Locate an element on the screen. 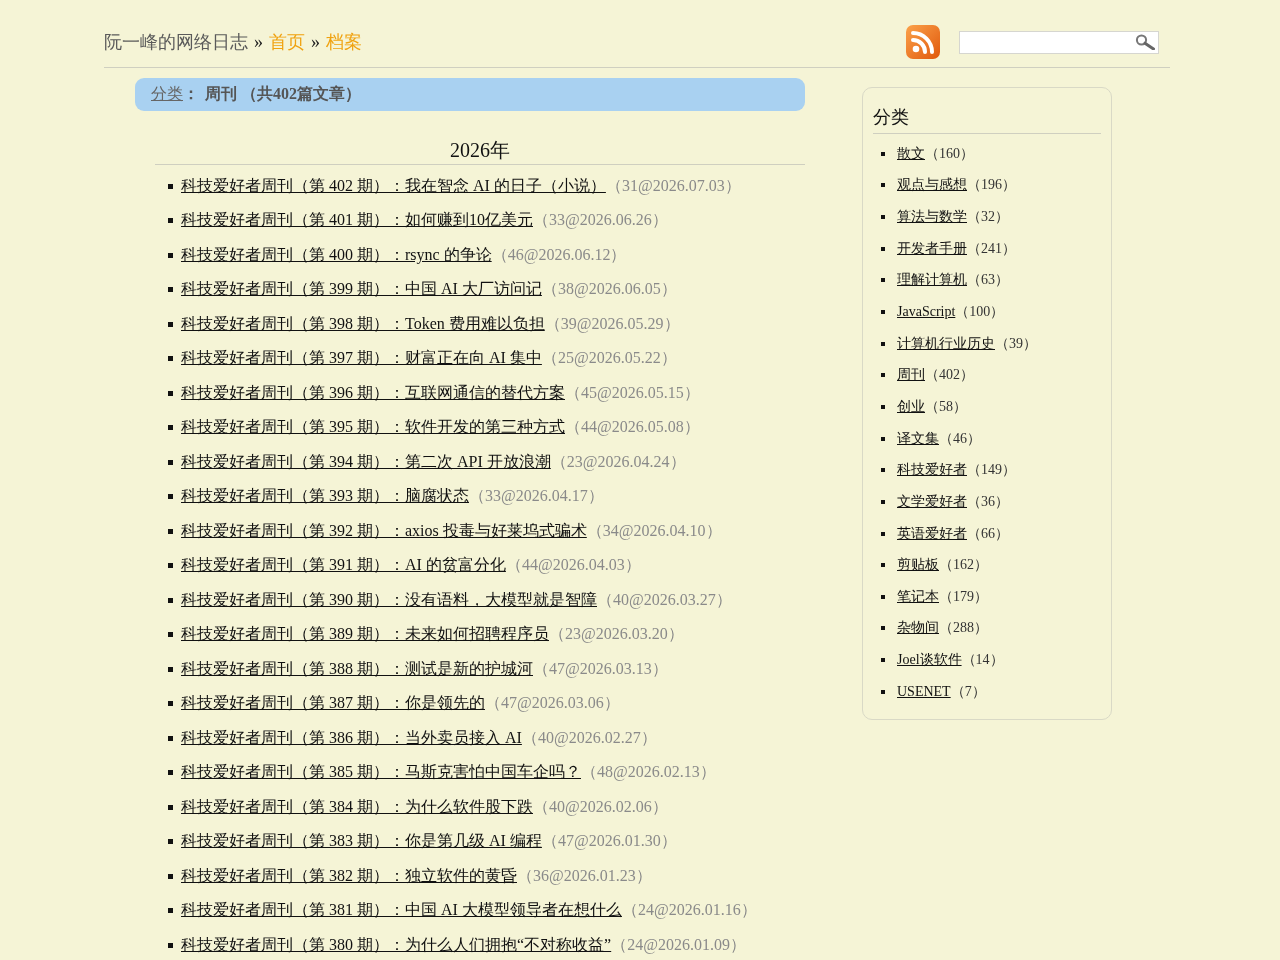 The height and width of the screenshot is (960, 1280). post-meta: （33@2026.04.17） is located at coordinates (536, 496).